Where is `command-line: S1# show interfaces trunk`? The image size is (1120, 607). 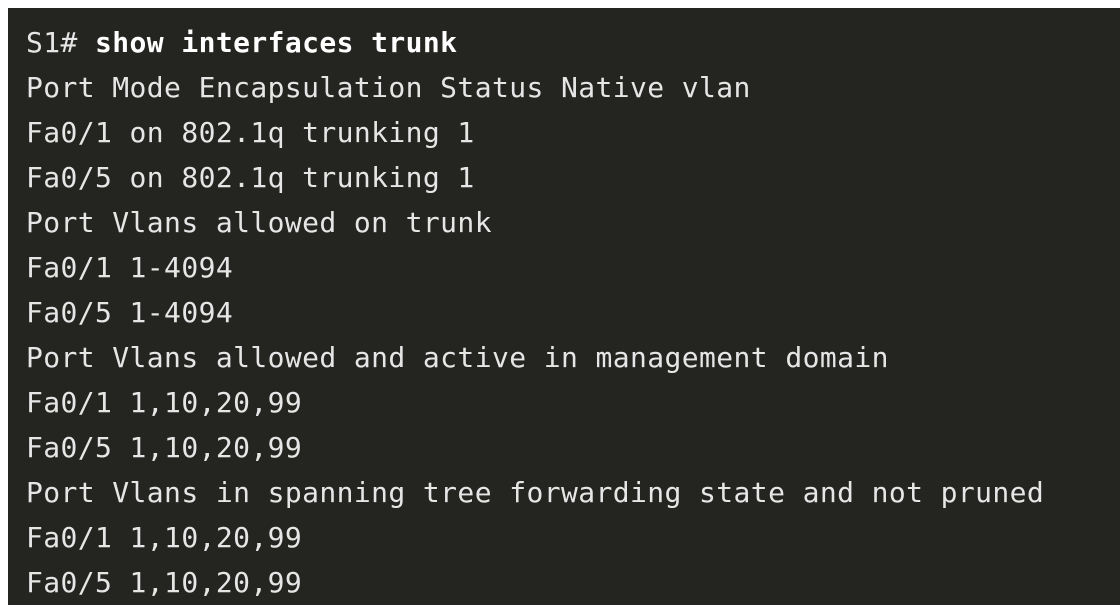 command-line: S1# show interfaces trunk is located at coordinates (535, 42).